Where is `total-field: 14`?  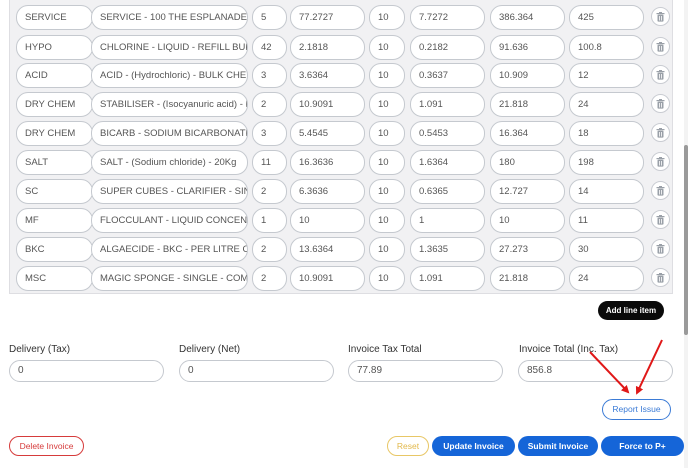
total-field: 14 is located at coordinates (606, 191).